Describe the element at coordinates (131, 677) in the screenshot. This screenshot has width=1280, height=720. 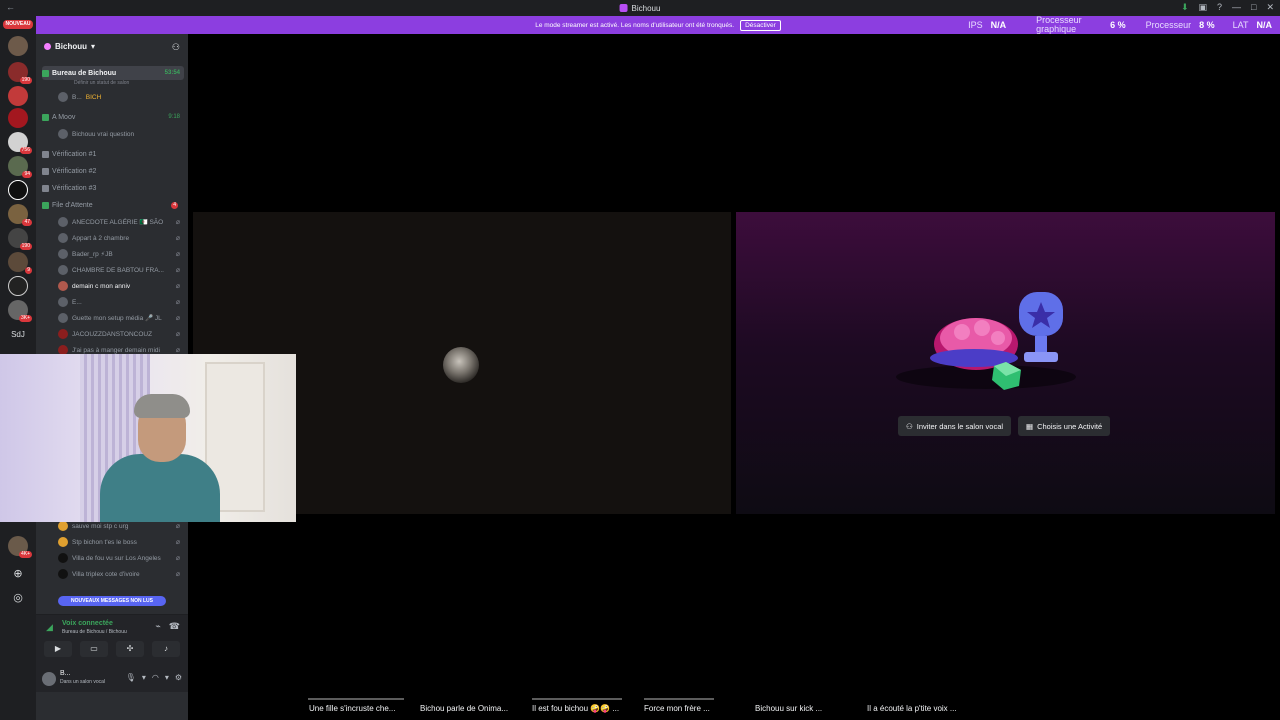
I see `microphone-icon: 🎙` at that location.